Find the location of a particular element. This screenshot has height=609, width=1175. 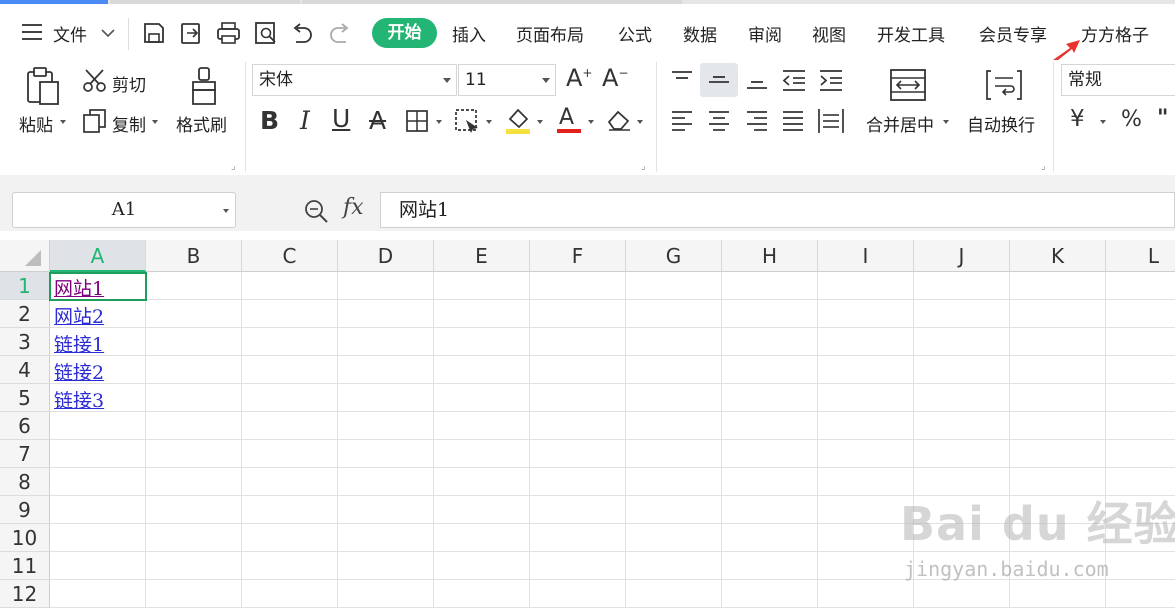

cell-b8 is located at coordinates (194, 482).